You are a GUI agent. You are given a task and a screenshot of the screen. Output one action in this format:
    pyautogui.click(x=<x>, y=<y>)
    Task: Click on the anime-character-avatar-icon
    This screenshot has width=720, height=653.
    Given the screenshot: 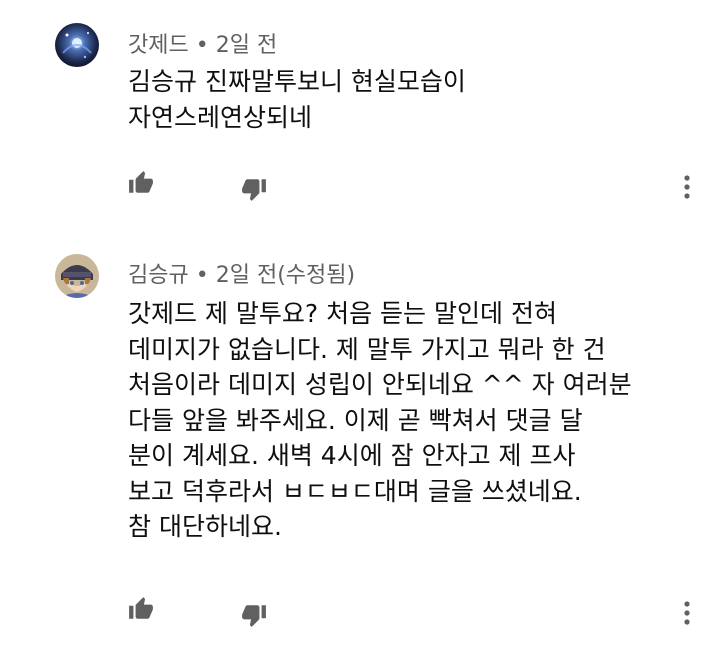 What is the action you would take?
    pyautogui.click(x=77, y=276)
    